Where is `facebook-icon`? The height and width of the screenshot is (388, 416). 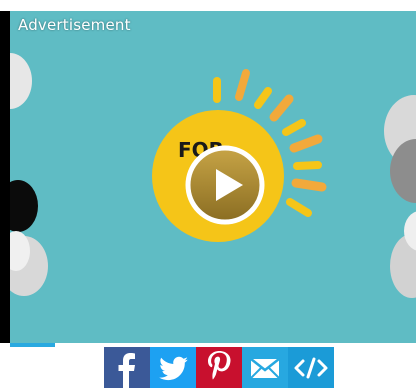
facebook-icon is located at coordinates (126, 370).